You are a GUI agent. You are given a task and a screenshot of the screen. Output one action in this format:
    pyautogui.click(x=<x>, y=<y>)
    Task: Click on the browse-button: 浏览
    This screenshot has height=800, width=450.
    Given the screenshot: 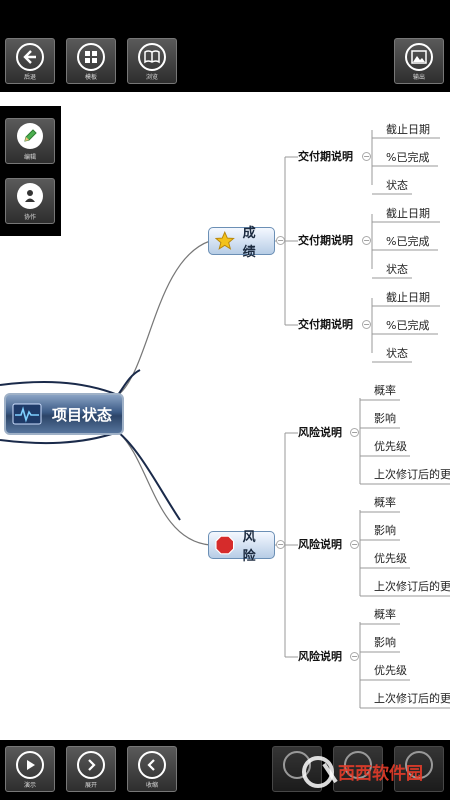 What is the action you would take?
    pyautogui.click(x=152, y=61)
    